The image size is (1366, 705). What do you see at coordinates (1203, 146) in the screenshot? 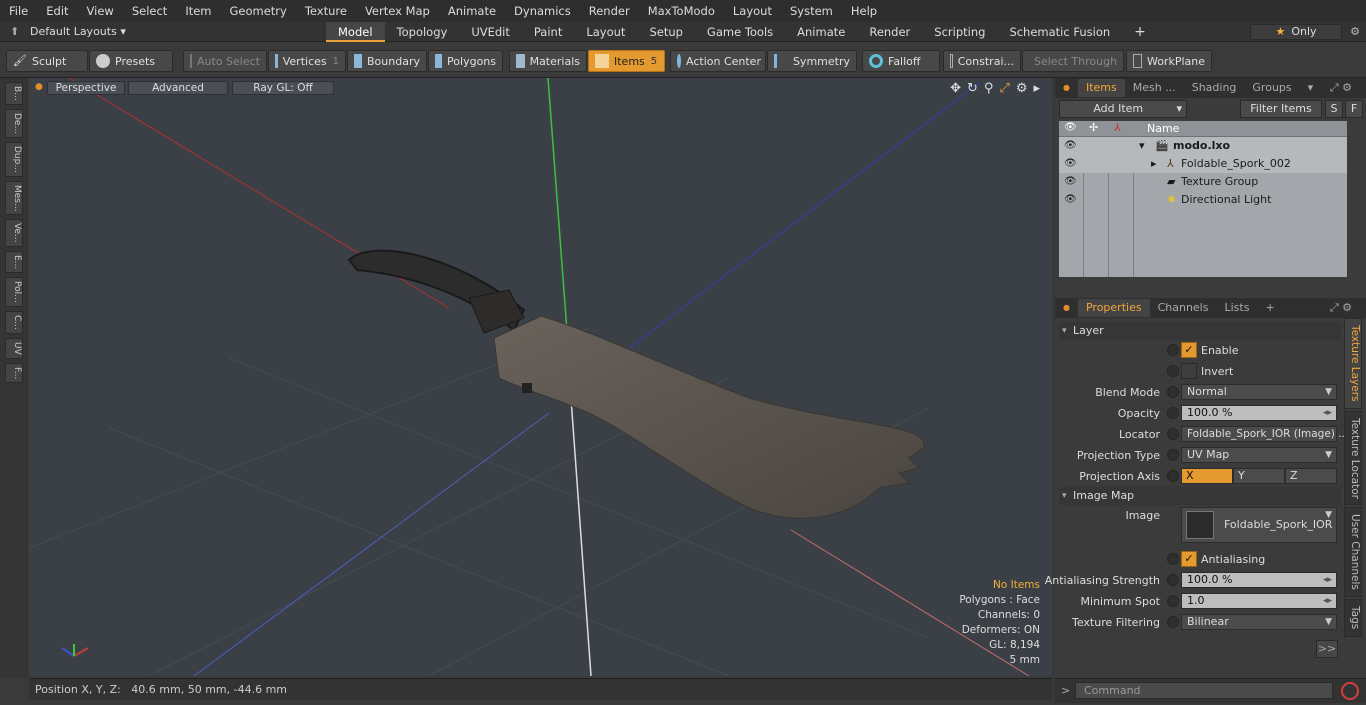
I see `list-item: 👁 ▾ 🎬 modo.lxo` at bounding box center [1203, 146].